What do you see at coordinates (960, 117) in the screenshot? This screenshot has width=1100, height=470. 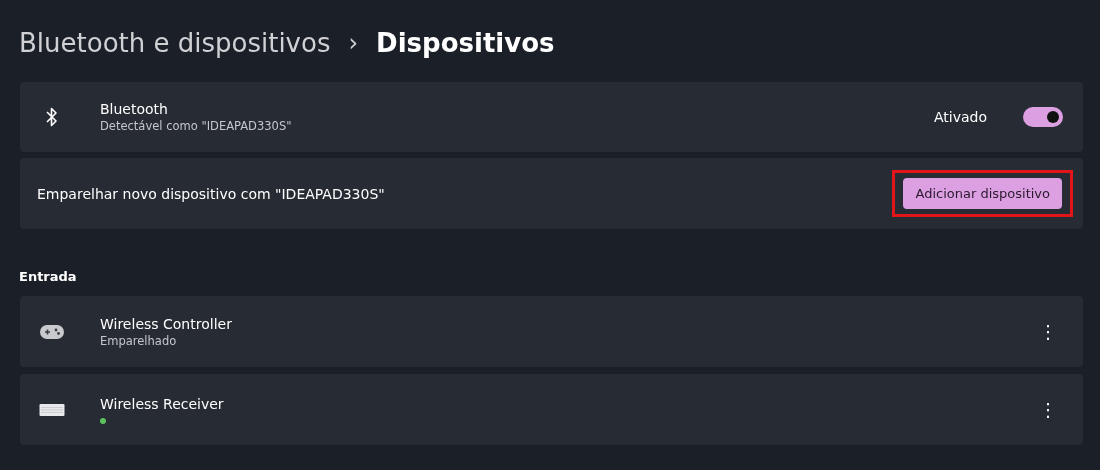 I see `toggle-state-label: Ativado` at bounding box center [960, 117].